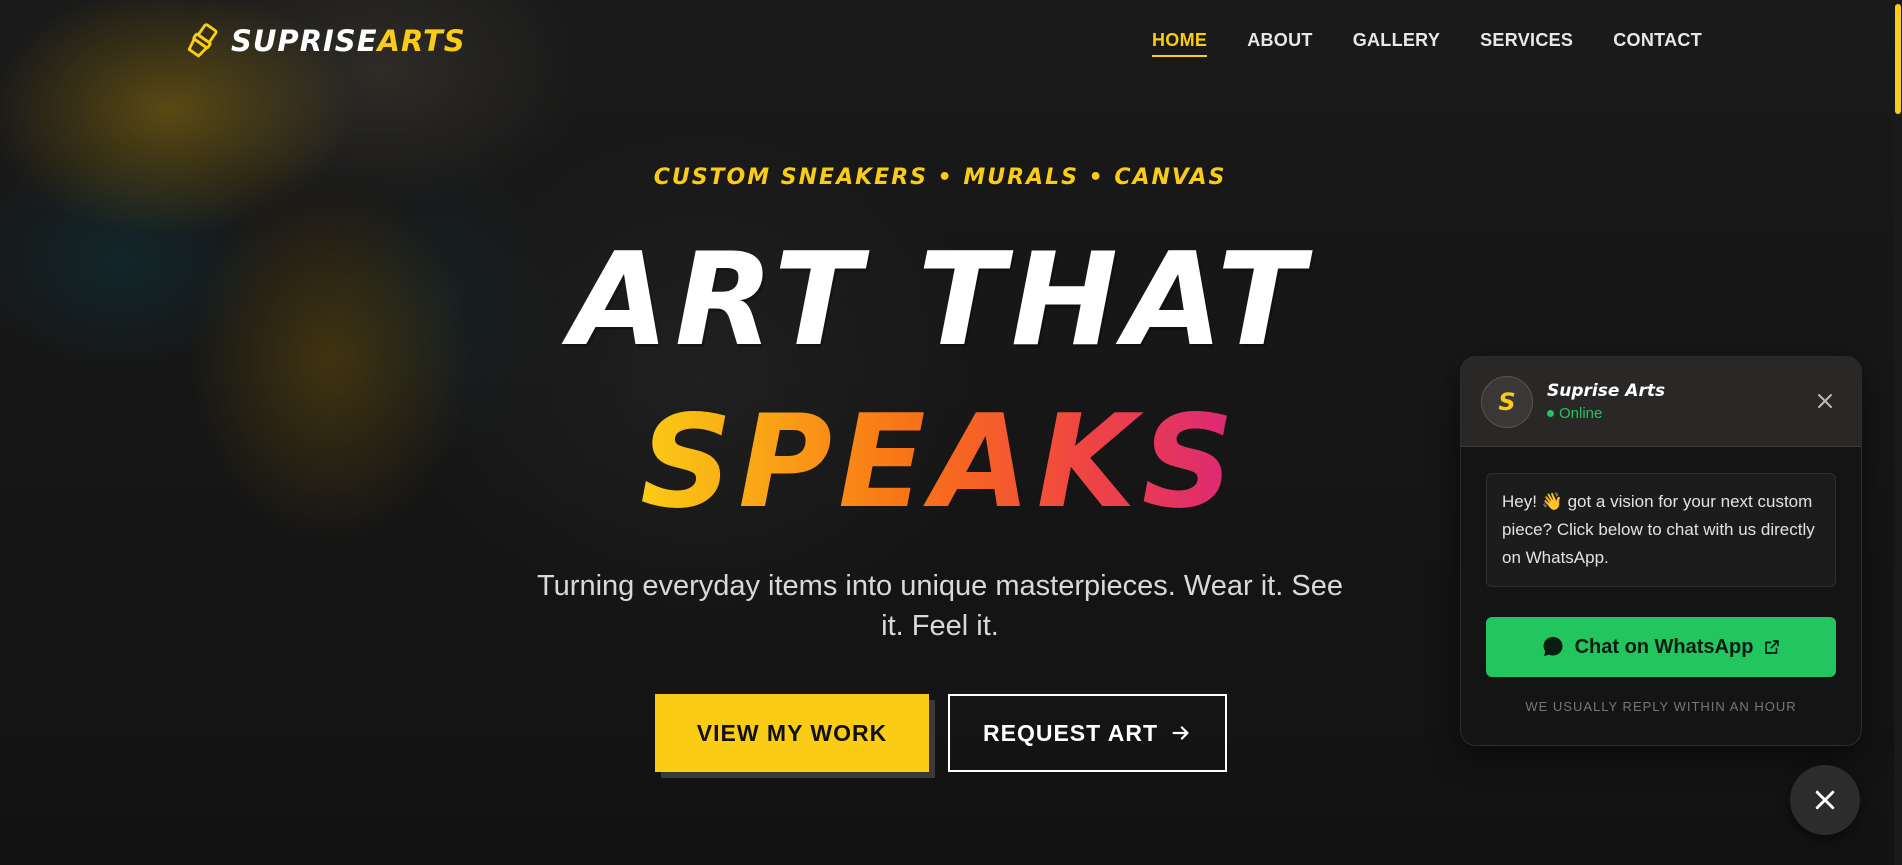 This screenshot has height=865, width=1902. Describe the element at coordinates (1606, 413) in the screenshot. I see `chat-status: Online` at that location.